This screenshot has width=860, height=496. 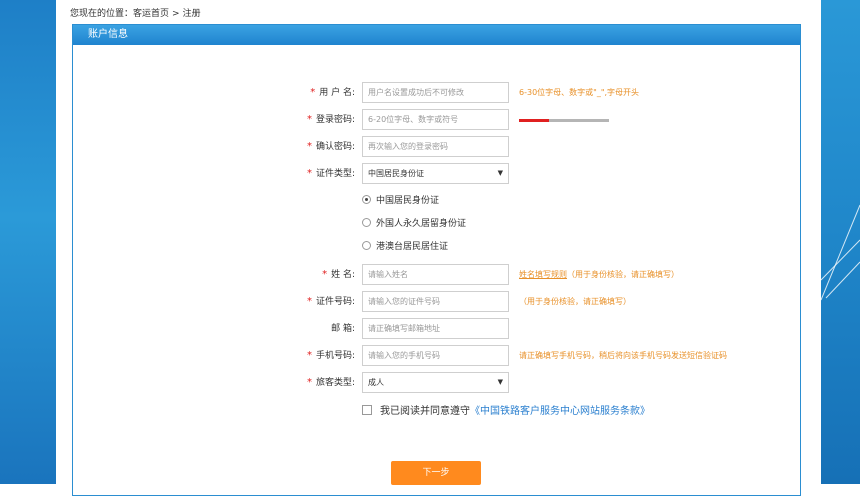 What do you see at coordinates (151, 14) in the screenshot?
I see `breadcrumb-home-link: 客运首页` at bounding box center [151, 14].